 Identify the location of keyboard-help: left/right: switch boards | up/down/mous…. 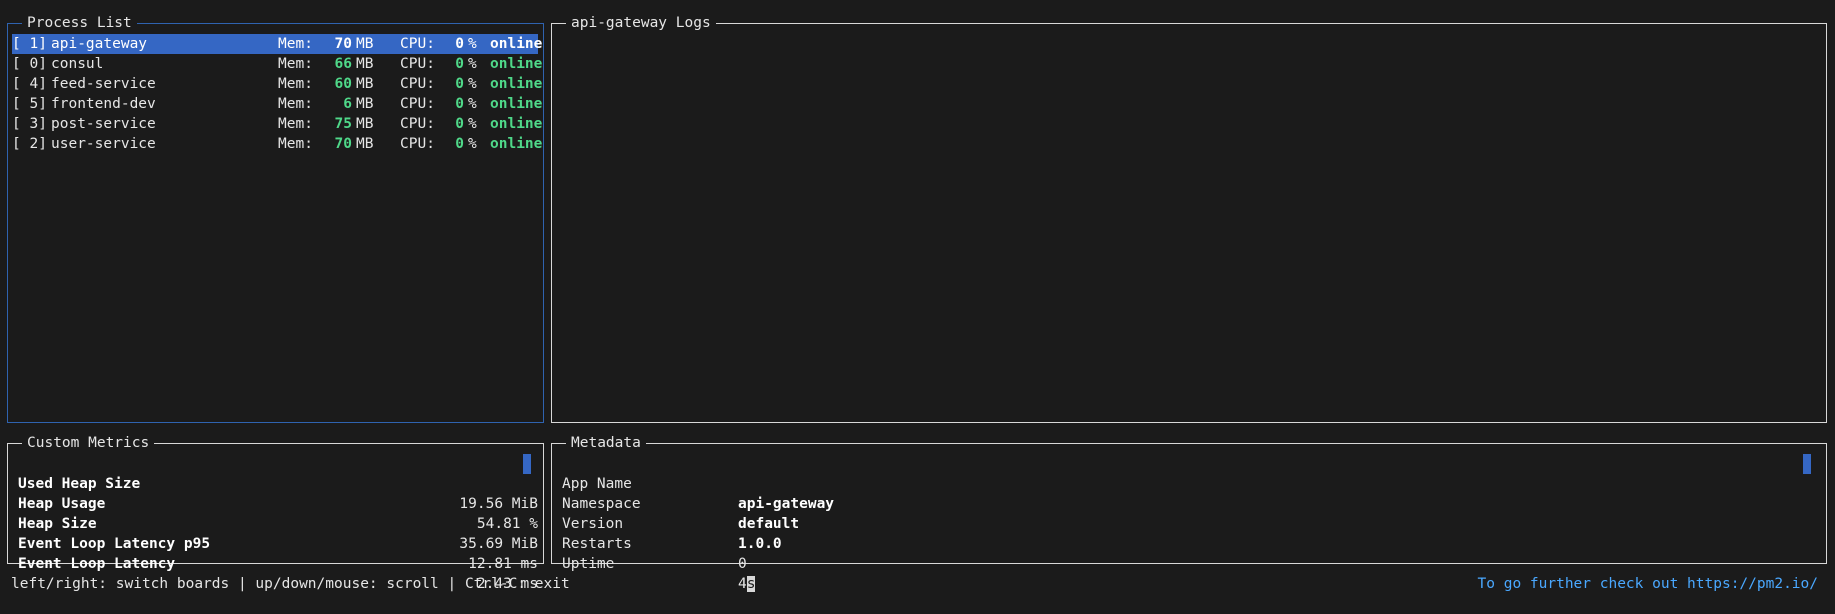
(290, 584).